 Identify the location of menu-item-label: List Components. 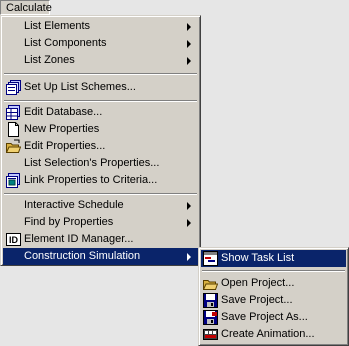
(65, 43).